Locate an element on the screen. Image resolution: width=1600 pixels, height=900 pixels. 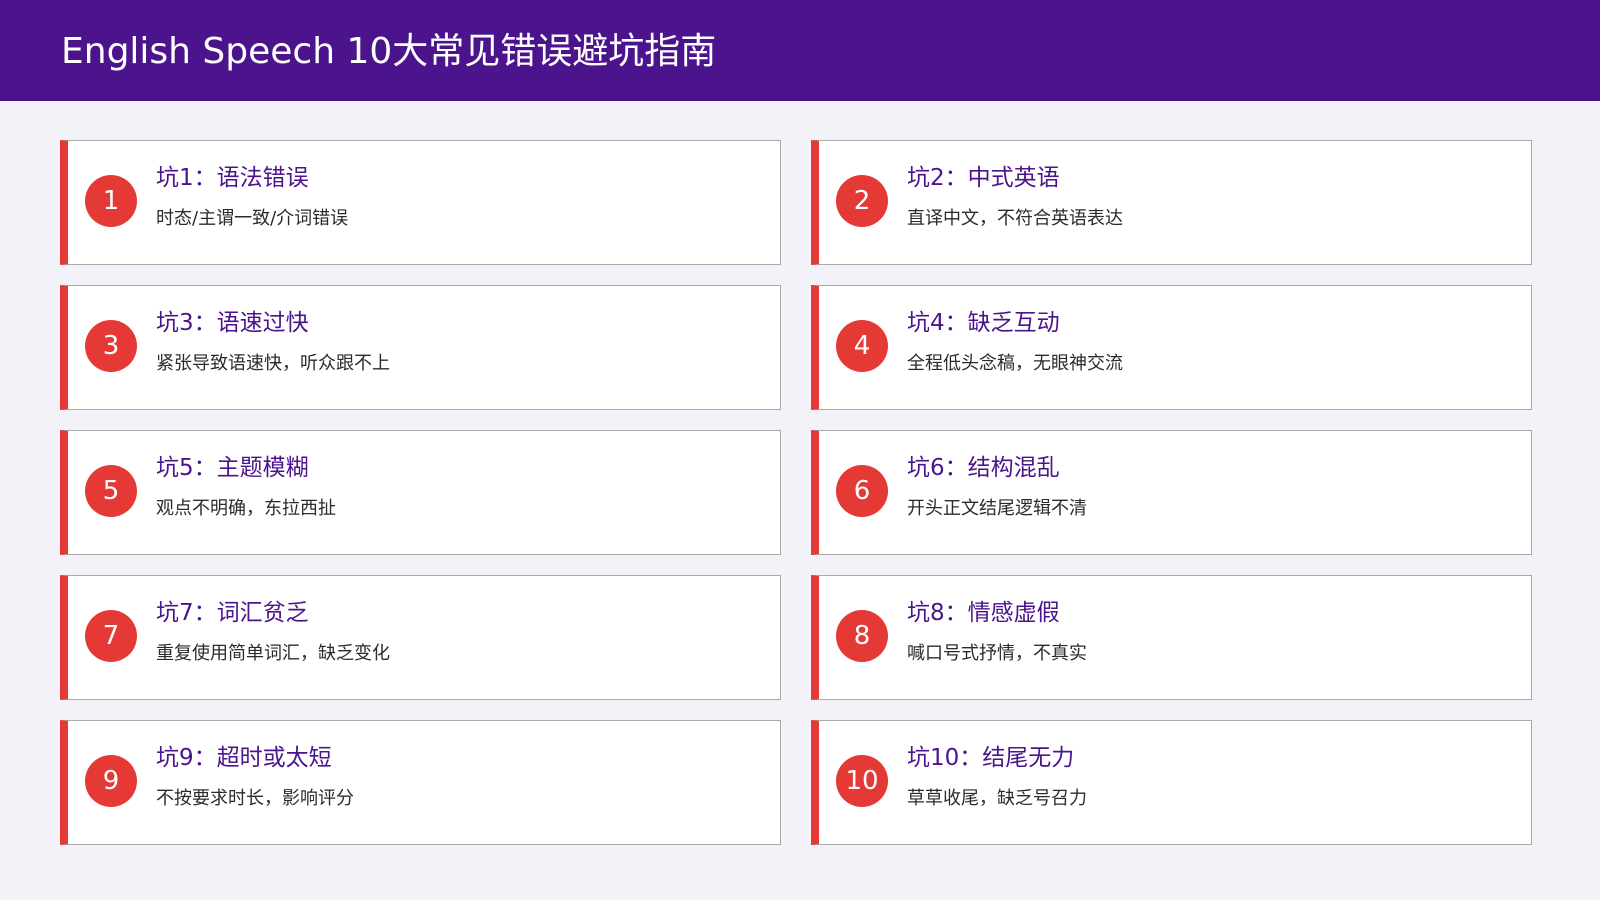
pitfall-title: 坑4：缺乏互动 is located at coordinates (983, 323).